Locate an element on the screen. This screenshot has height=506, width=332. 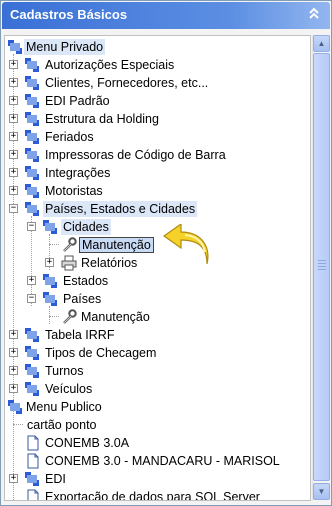
tree-node-paises-estados-cidades: − Países, Estados e Cidades is located at coordinates (157, 209).